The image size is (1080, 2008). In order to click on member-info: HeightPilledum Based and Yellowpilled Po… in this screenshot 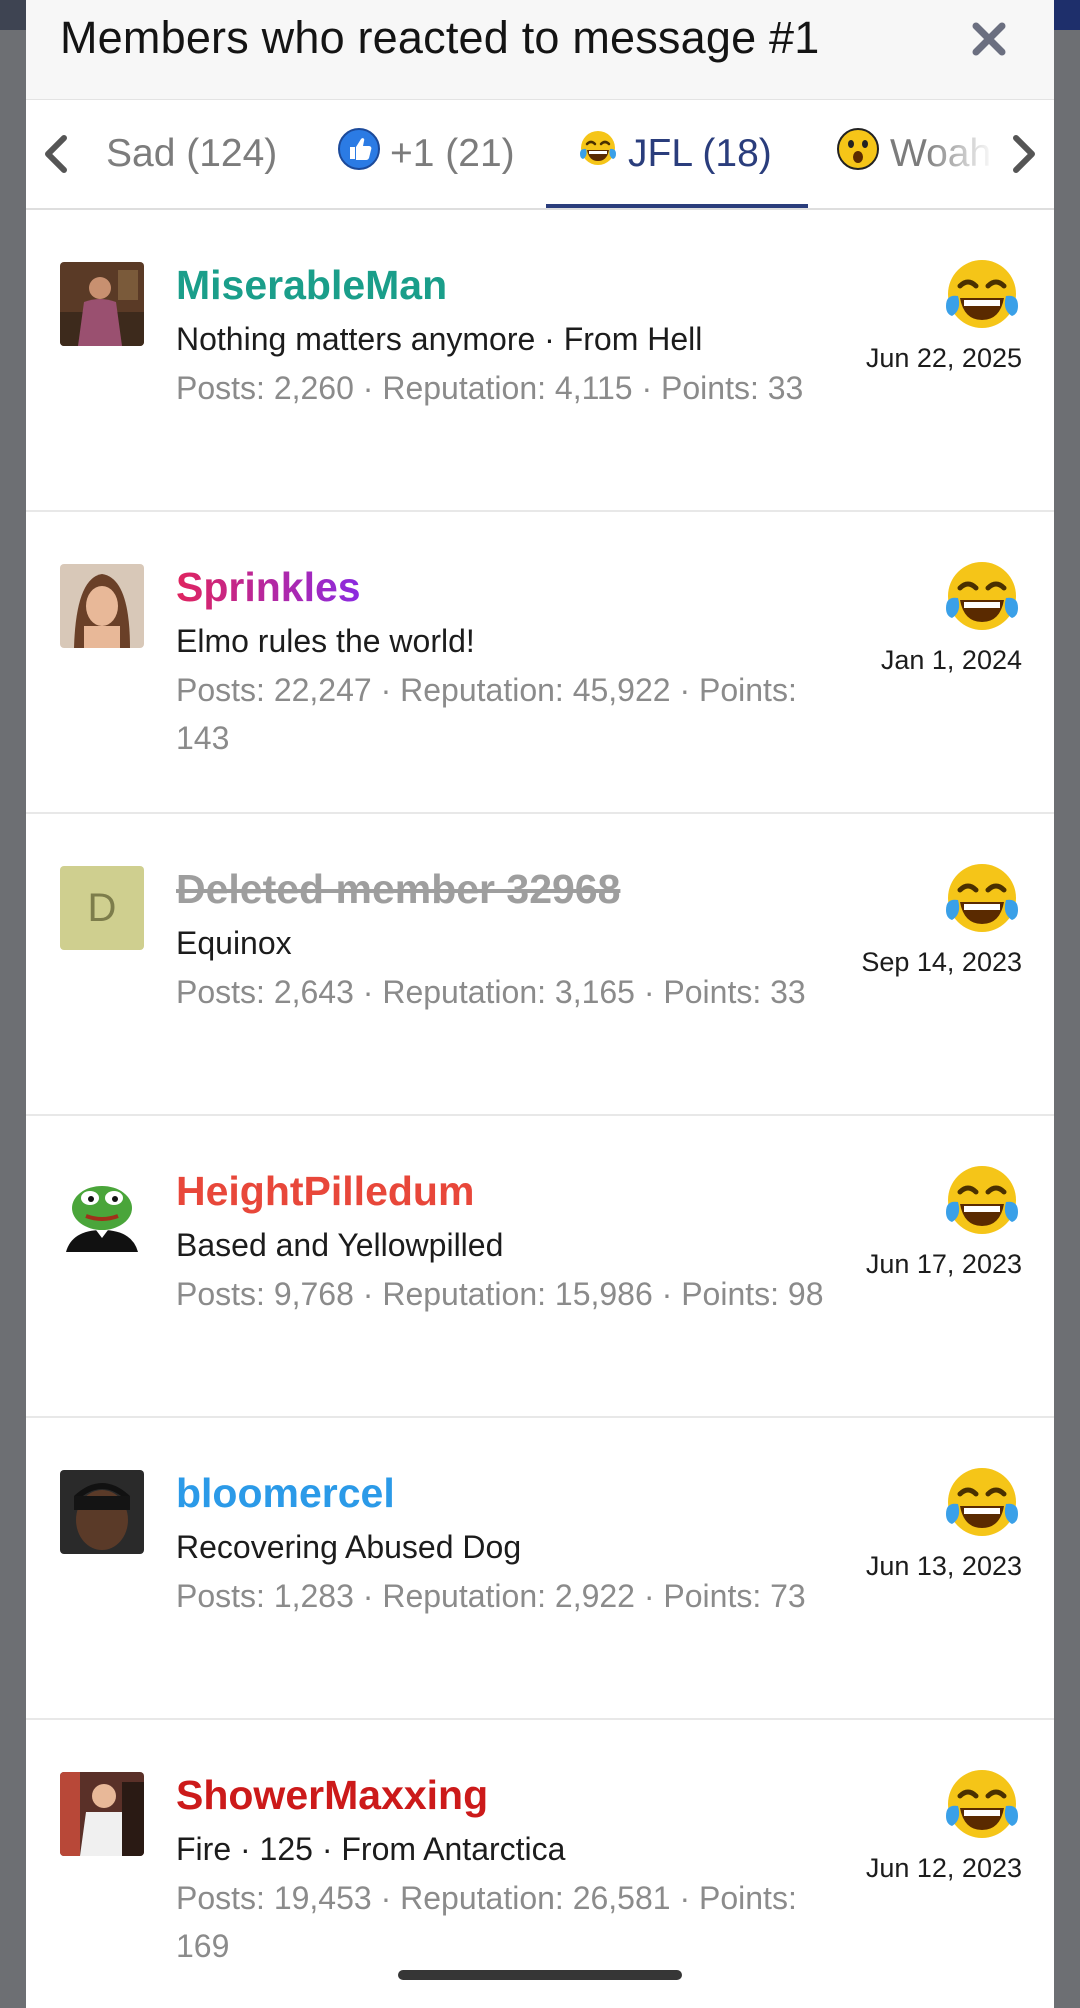, I will do `click(501, 1241)`.